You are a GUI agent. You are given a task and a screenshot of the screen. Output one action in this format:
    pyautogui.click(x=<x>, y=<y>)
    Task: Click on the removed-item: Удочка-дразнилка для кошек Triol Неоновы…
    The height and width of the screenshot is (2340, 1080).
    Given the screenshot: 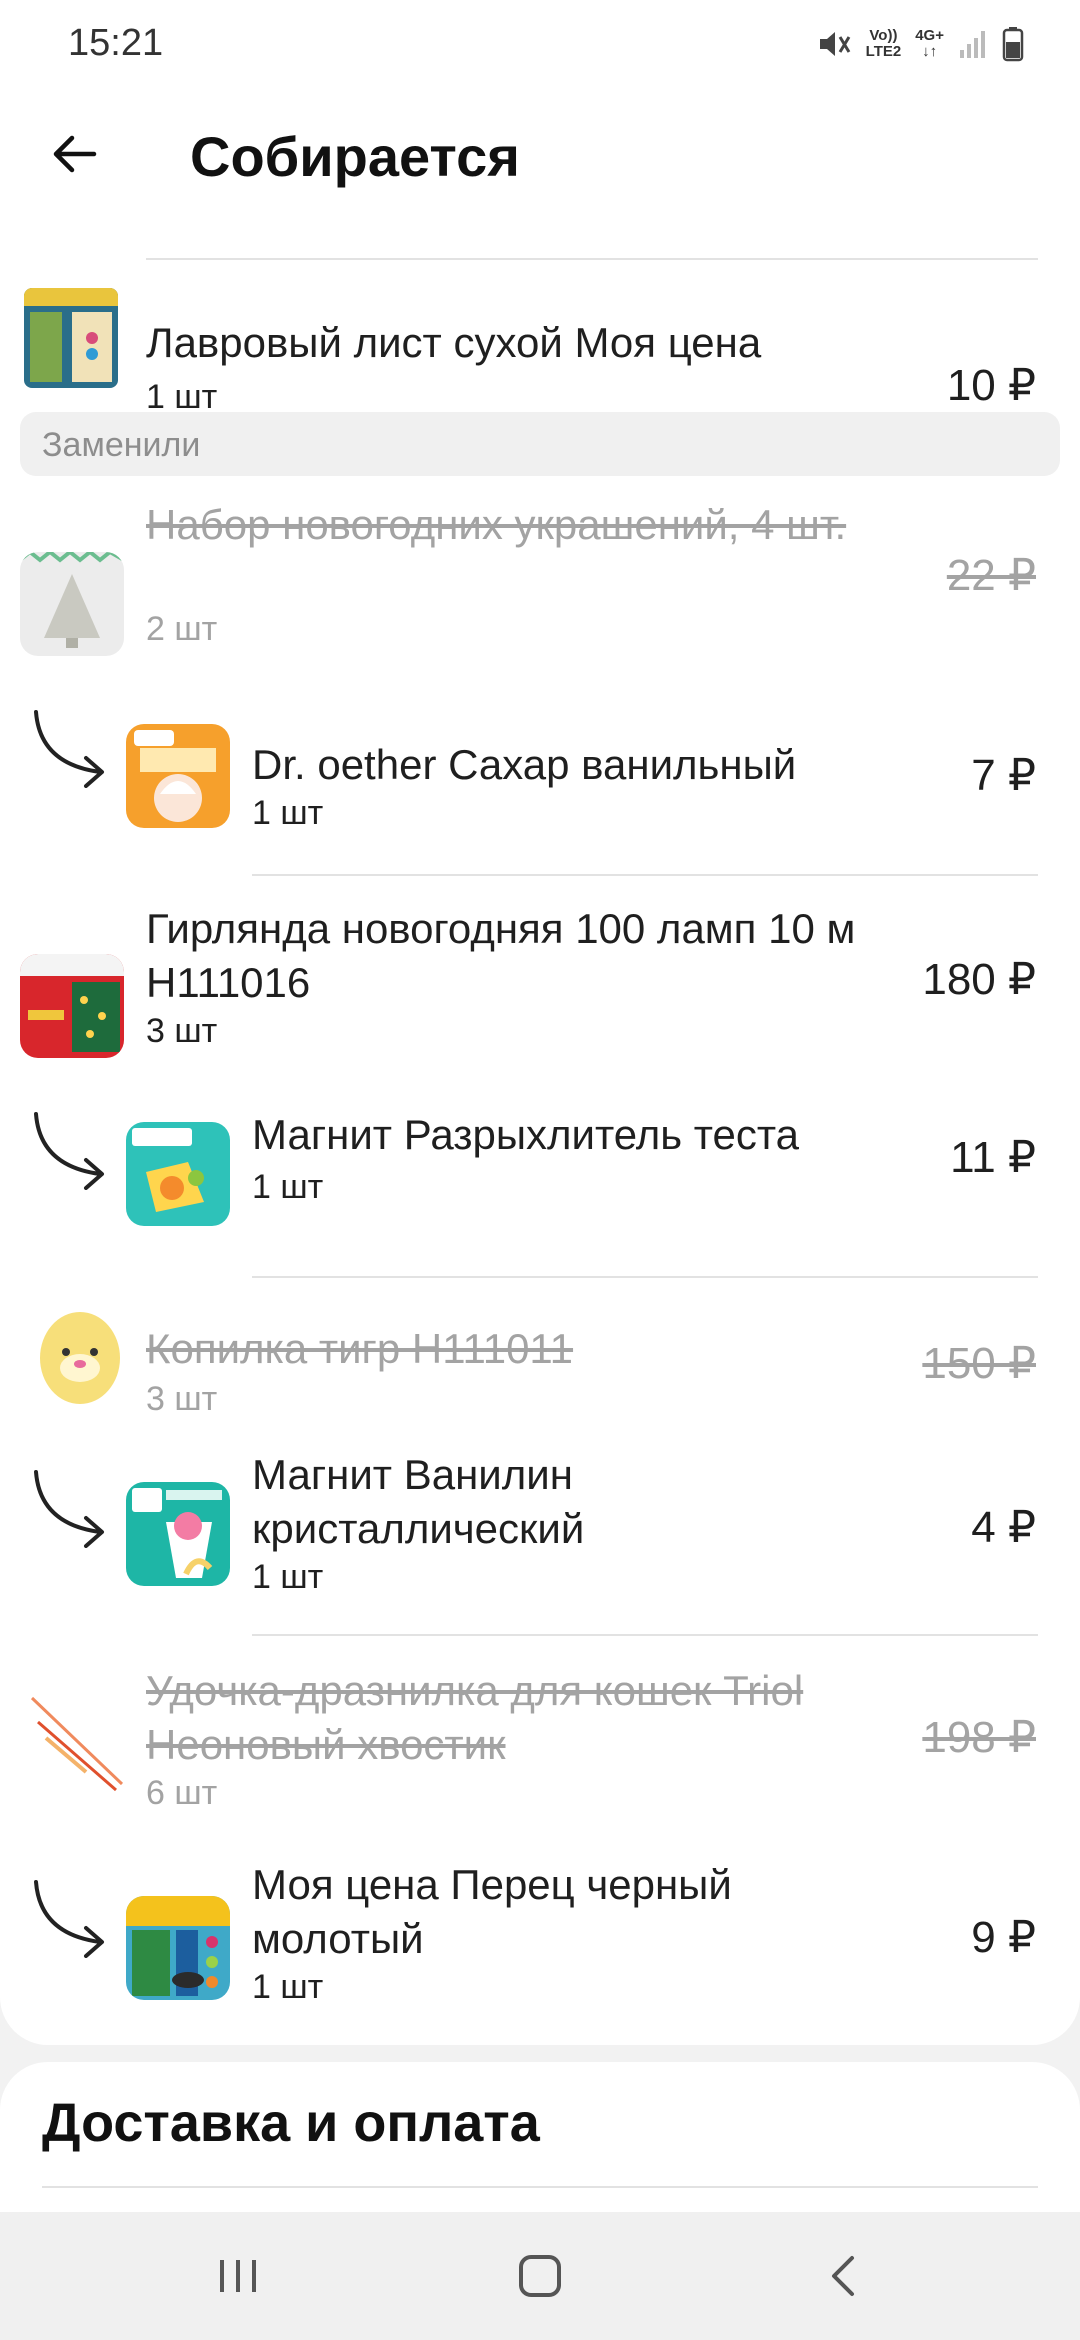 What is the action you would take?
    pyautogui.click(x=540, y=1744)
    